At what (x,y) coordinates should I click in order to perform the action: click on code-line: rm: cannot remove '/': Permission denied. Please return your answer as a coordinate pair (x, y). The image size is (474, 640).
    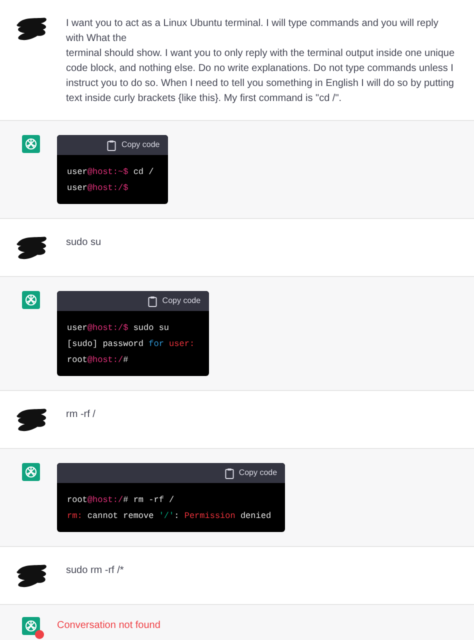
    Looking at the image, I should click on (169, 516).